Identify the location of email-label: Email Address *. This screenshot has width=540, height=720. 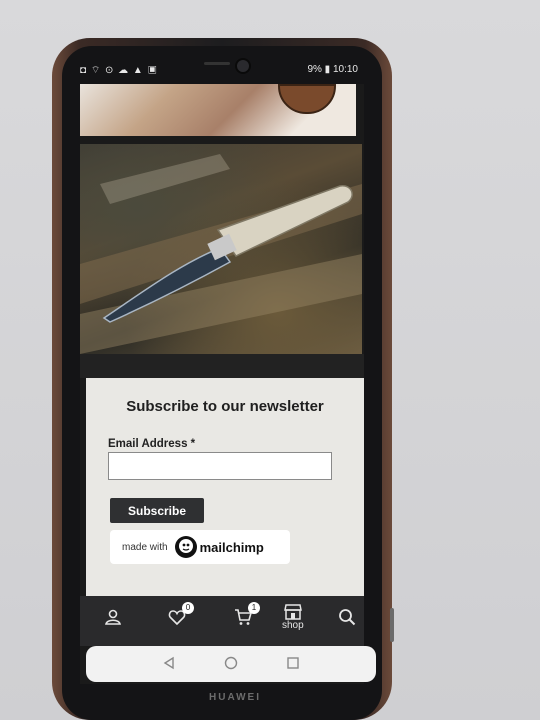
(152, 444).